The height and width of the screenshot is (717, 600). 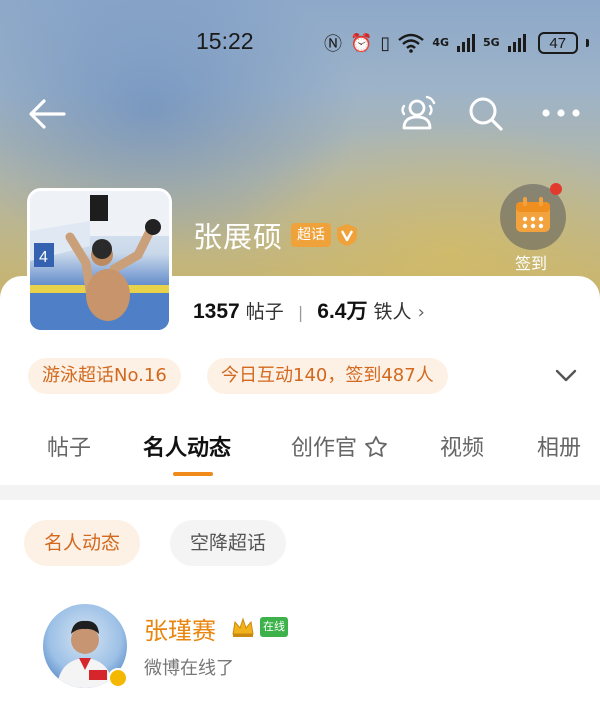 What do you see at coordinates (342, 311) in the screenshot?
I see `fans-count: 6.4万` at bounding box center [342, 311].